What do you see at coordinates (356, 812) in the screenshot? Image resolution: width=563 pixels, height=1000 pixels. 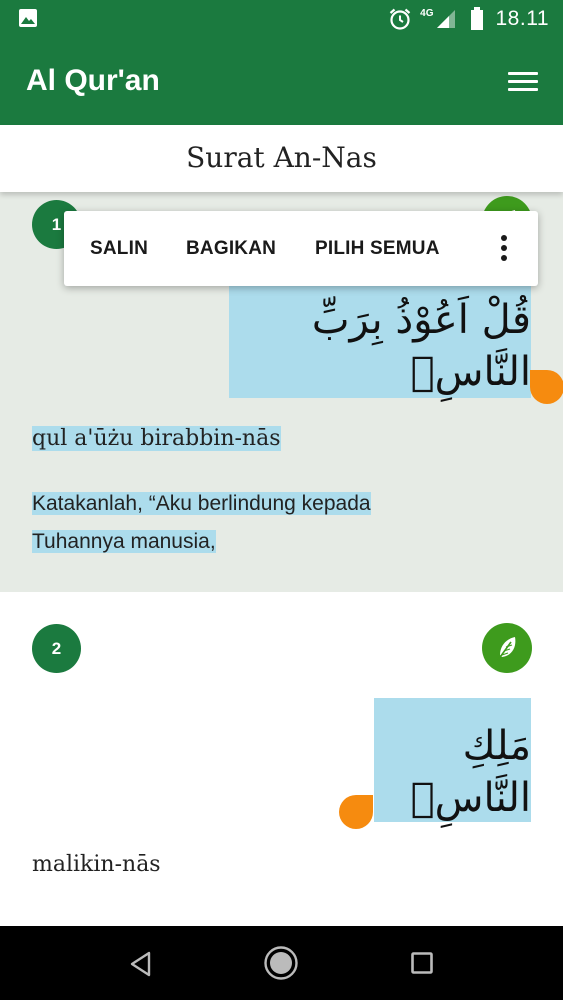 I see `selection-start-handle` at bounding box center [356, 812].